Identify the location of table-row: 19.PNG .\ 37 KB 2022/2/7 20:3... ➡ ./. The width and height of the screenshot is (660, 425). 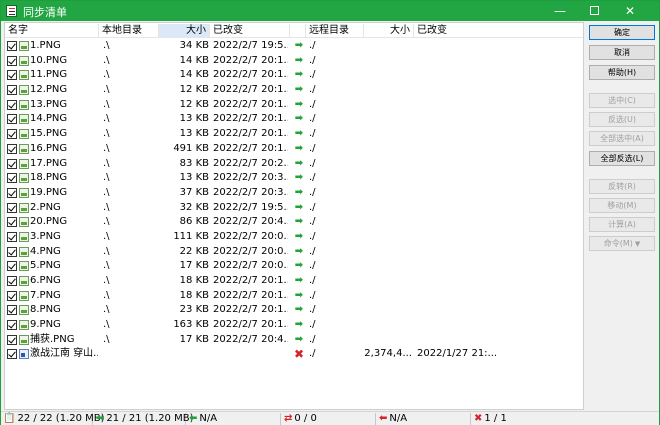
(294, 193).